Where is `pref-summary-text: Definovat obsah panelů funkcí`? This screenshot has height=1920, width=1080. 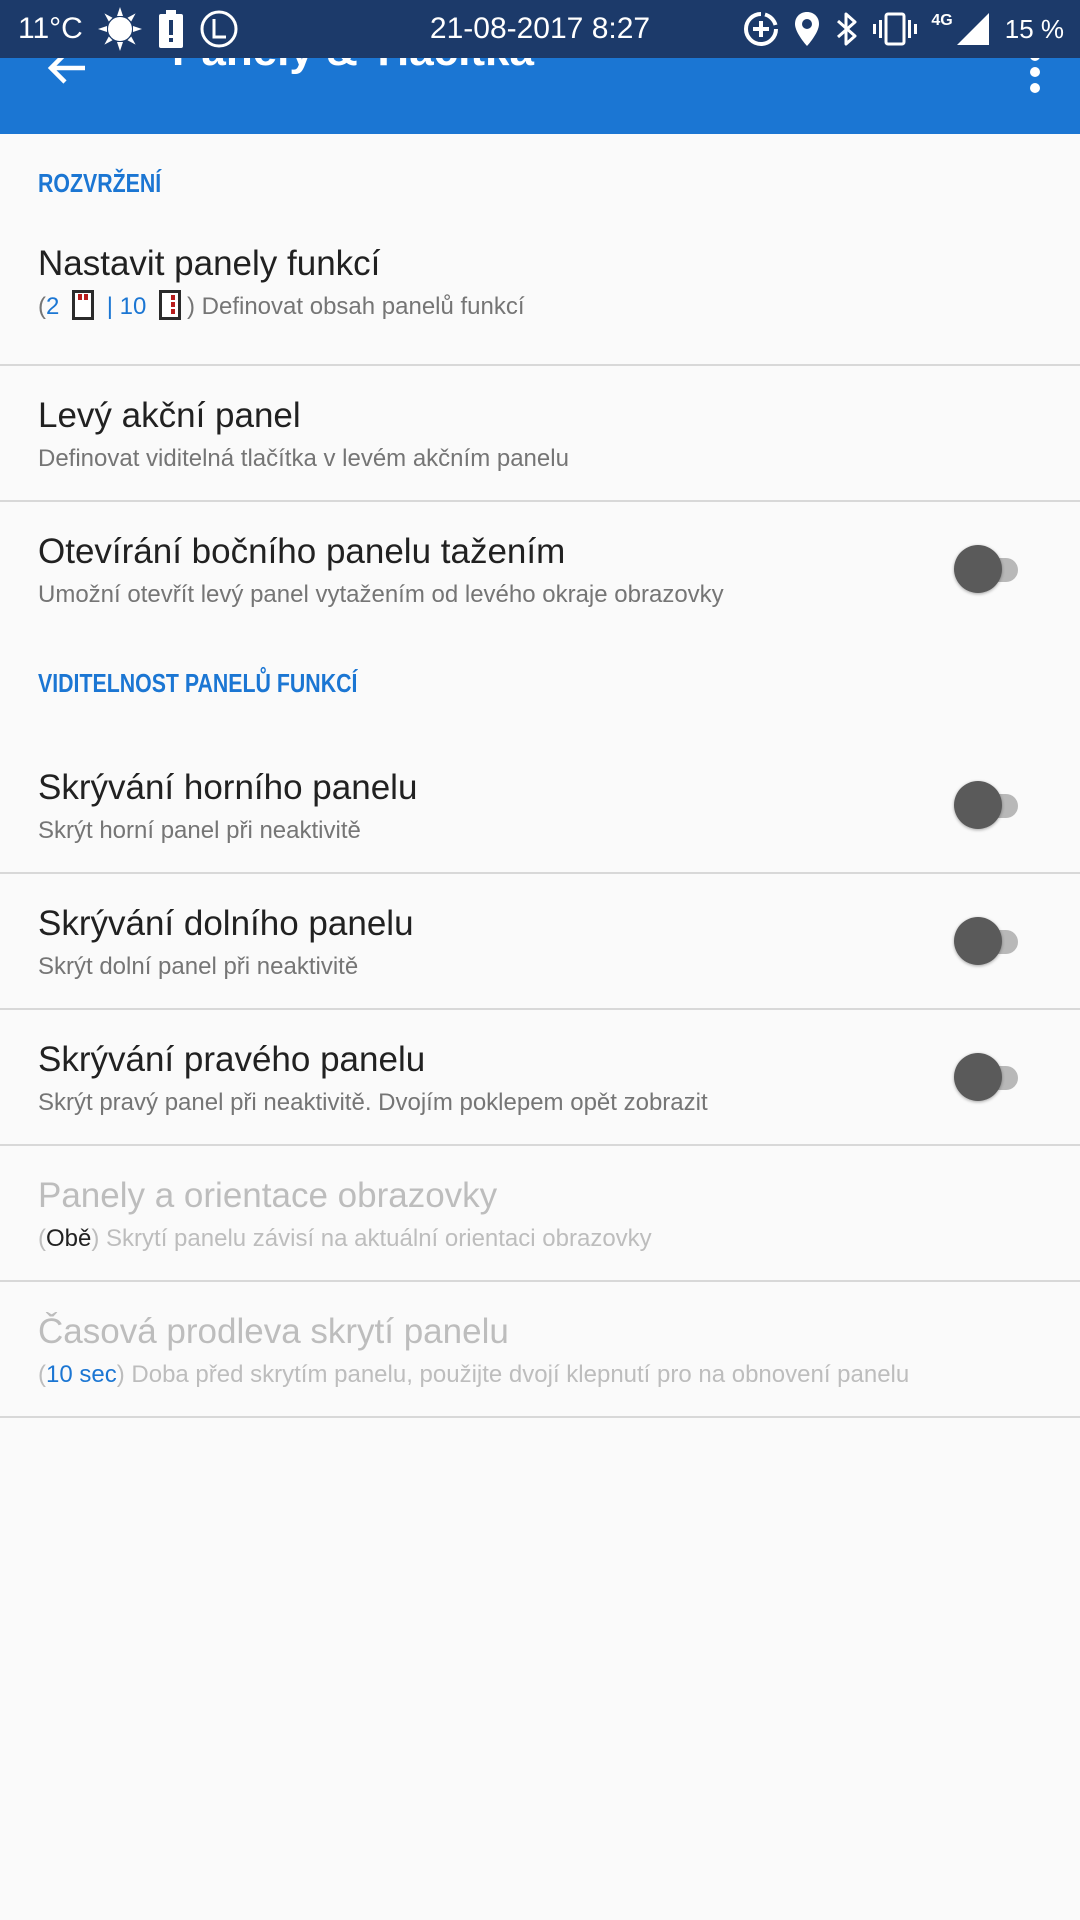 pref-summary-text: Definovat obsah panelů funkcí is located at coordinates (363, 306).